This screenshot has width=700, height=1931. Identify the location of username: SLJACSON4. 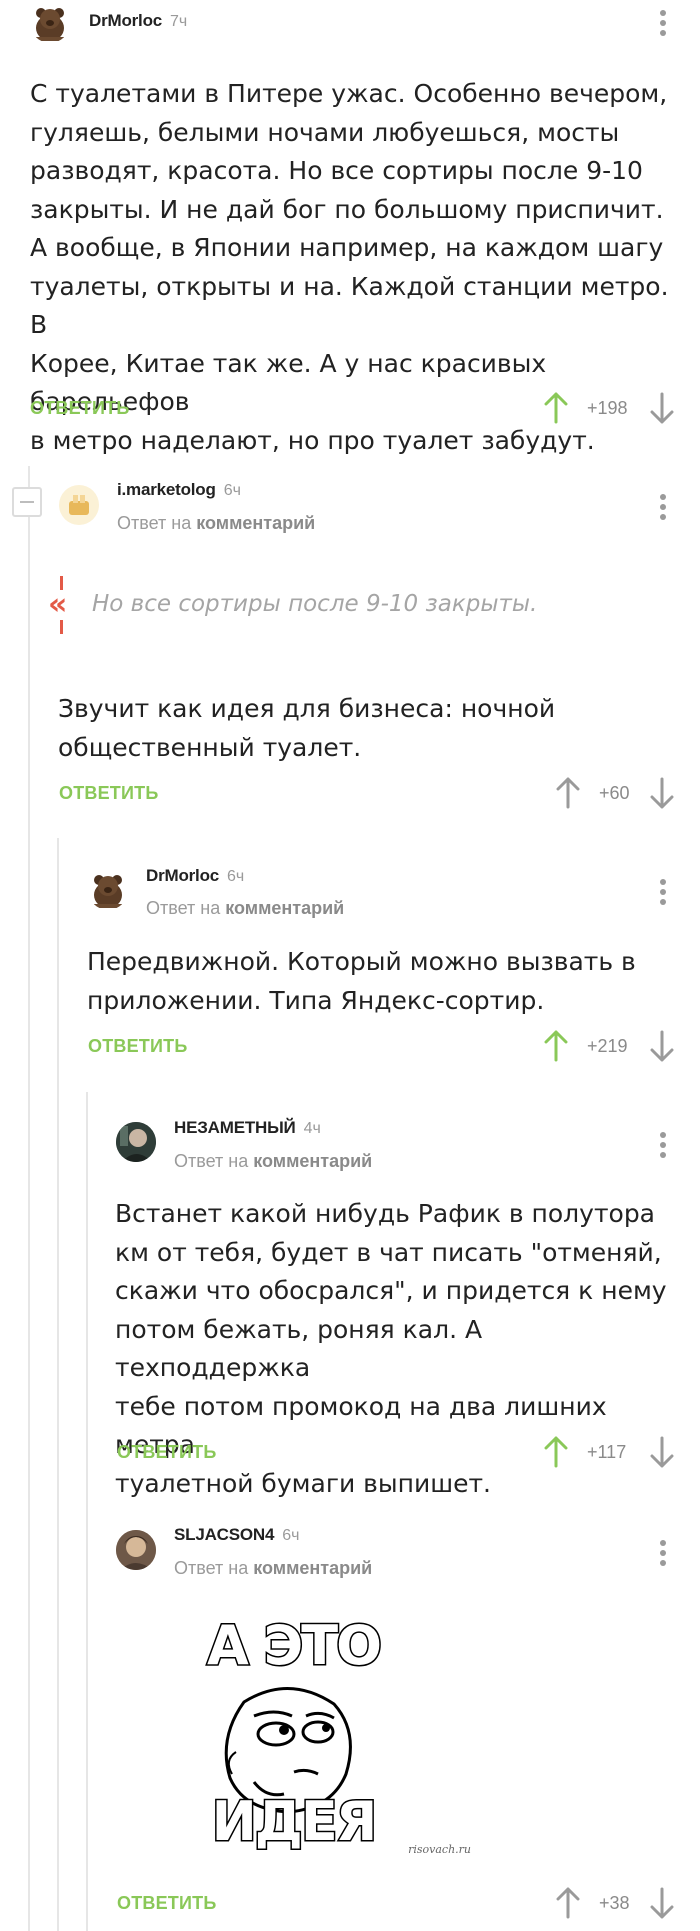
(224, 1534).